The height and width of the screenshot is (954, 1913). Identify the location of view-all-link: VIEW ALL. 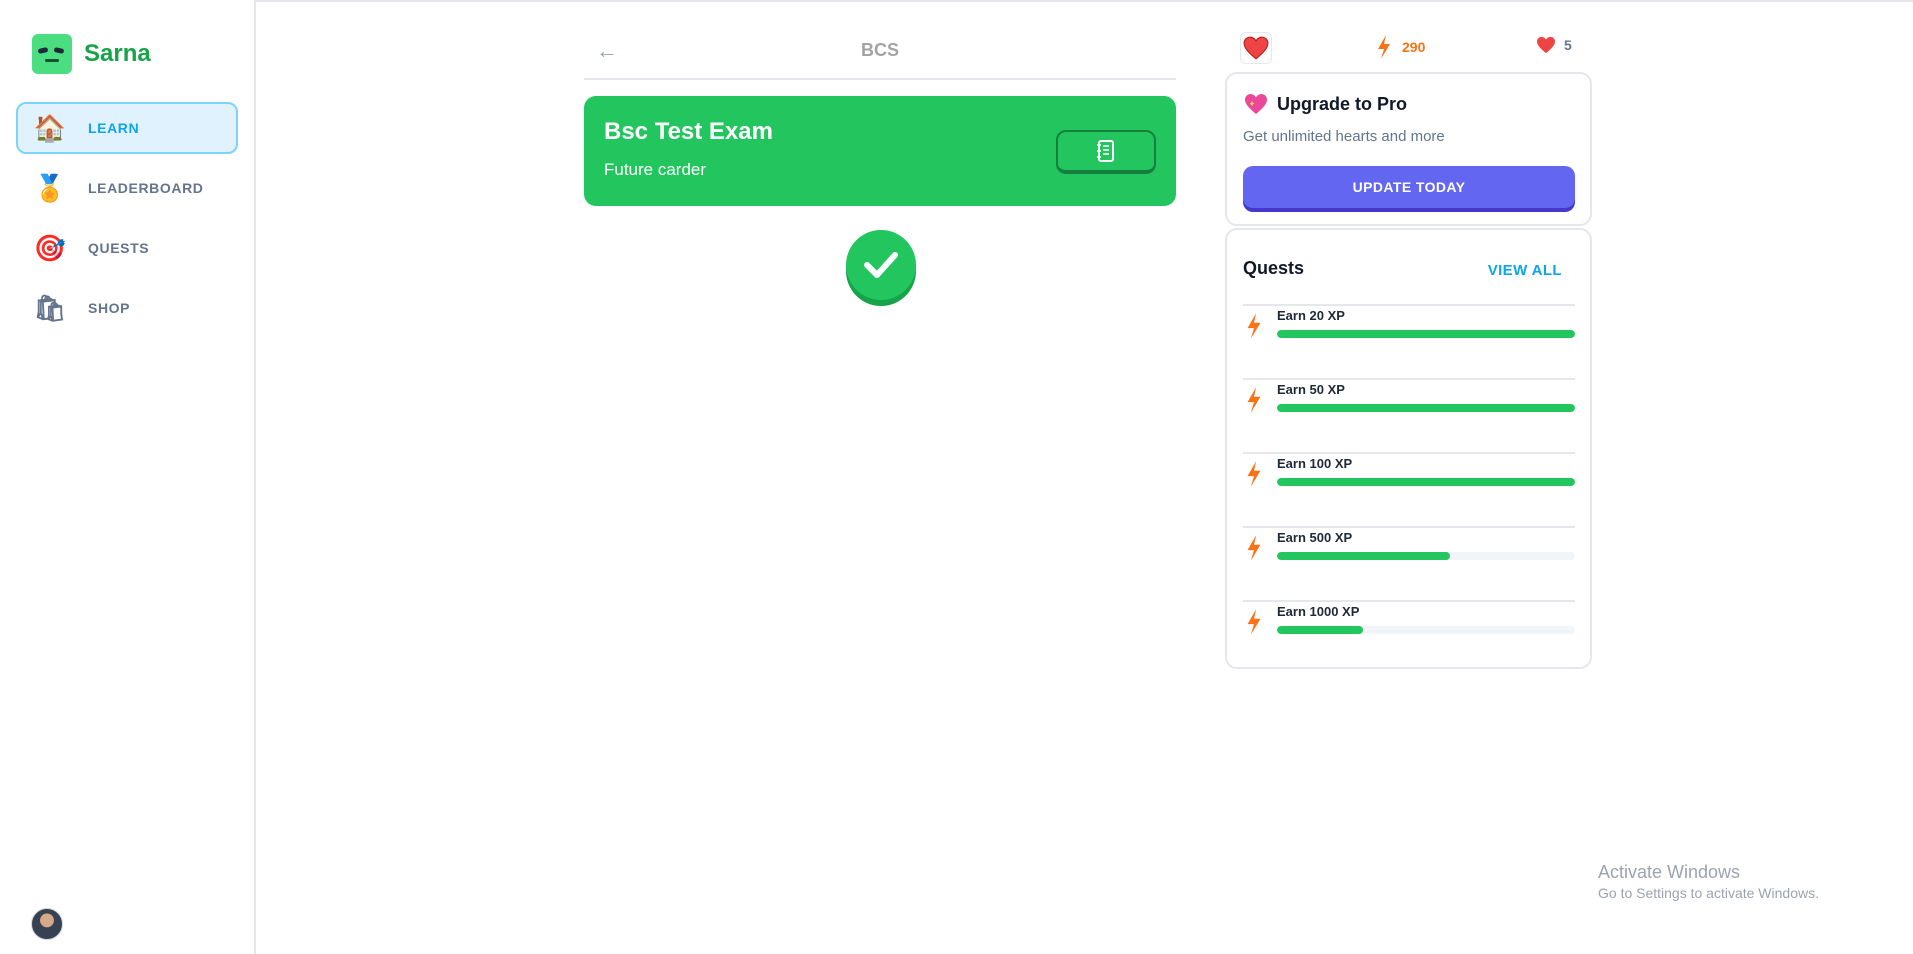
(1525, 270).